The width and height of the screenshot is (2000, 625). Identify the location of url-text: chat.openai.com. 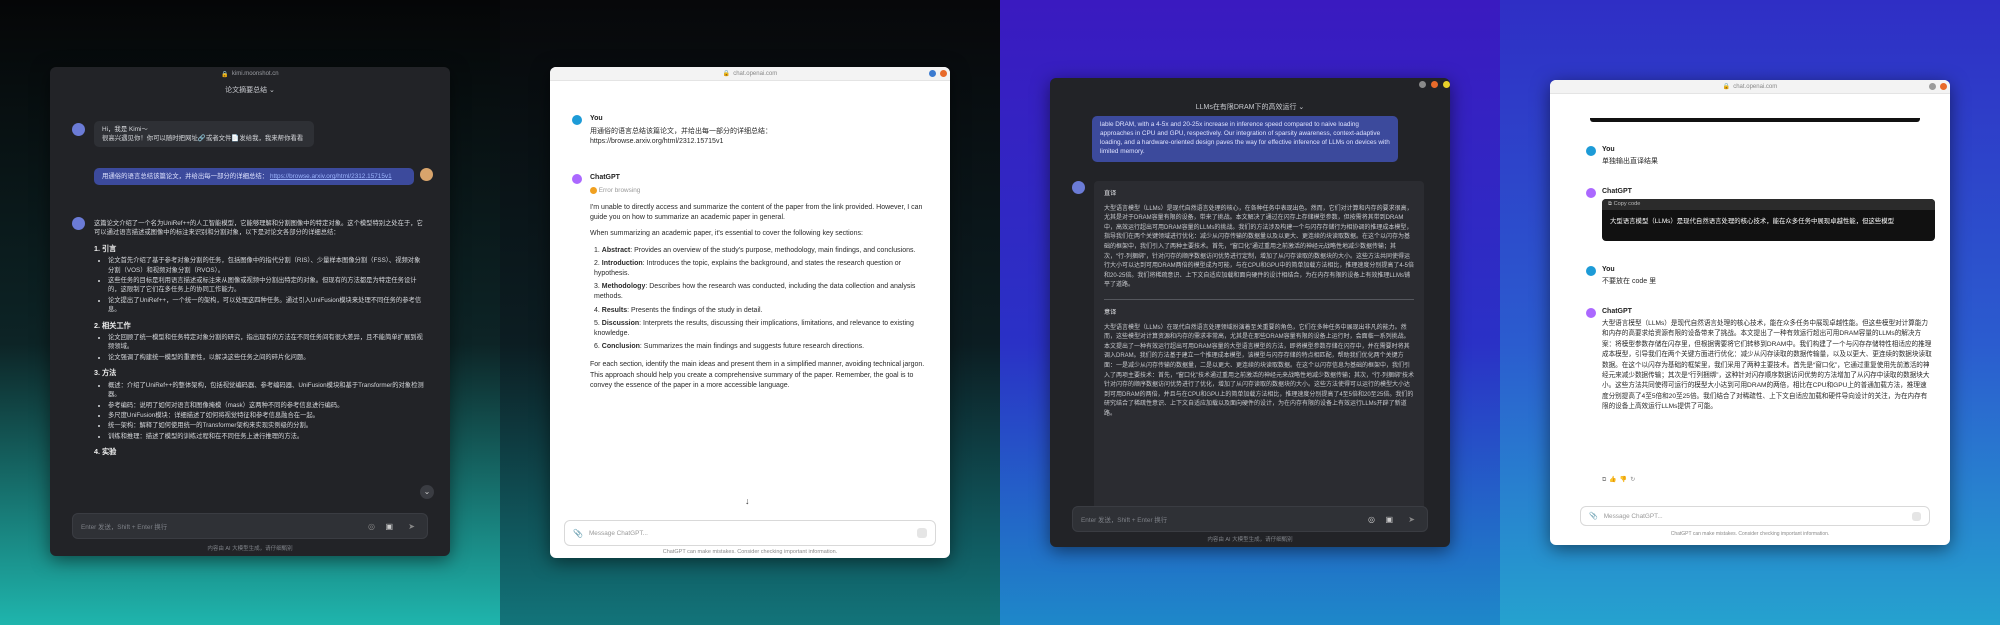
(755, 73).